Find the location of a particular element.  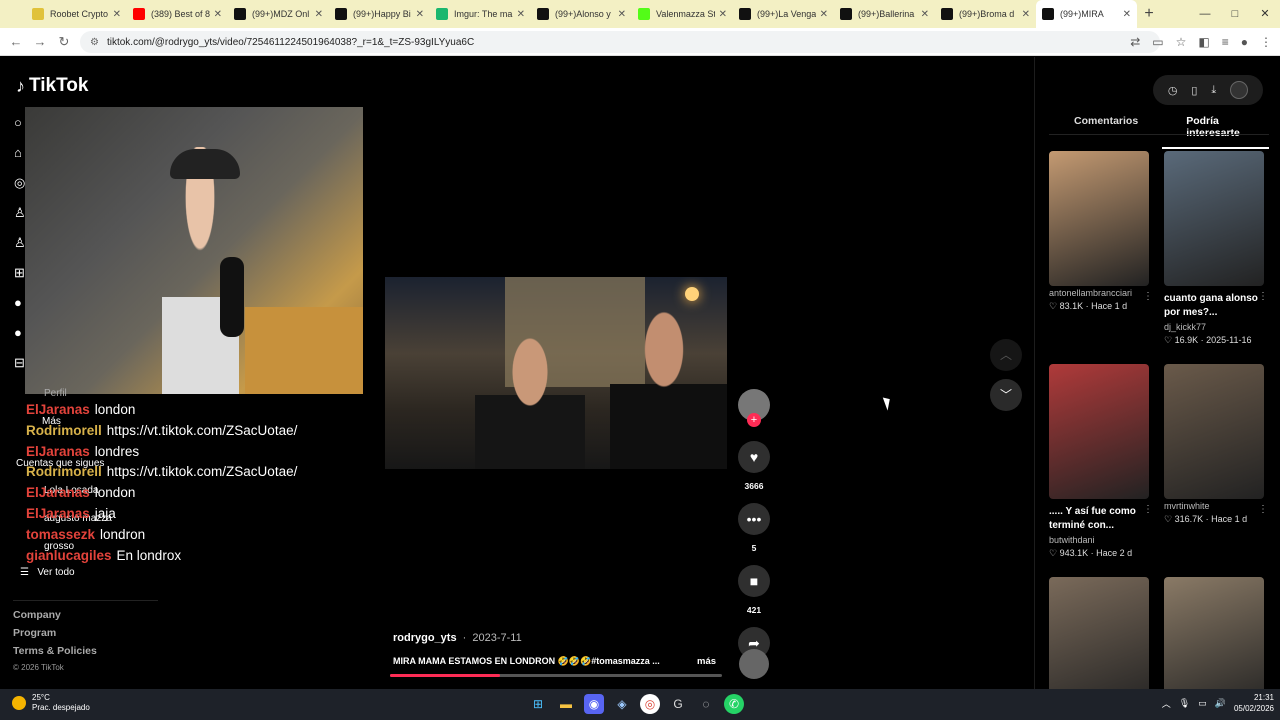

browser-tab: (99+)MDZ Onl ✕ is located at coordinates (278, 14).